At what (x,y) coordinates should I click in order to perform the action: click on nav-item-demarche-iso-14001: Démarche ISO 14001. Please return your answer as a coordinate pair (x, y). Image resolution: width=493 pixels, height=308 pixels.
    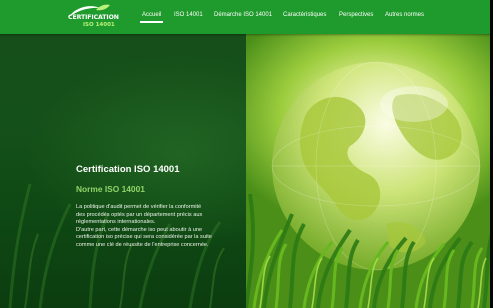
    Looking at the image, I should click on (243, 15).